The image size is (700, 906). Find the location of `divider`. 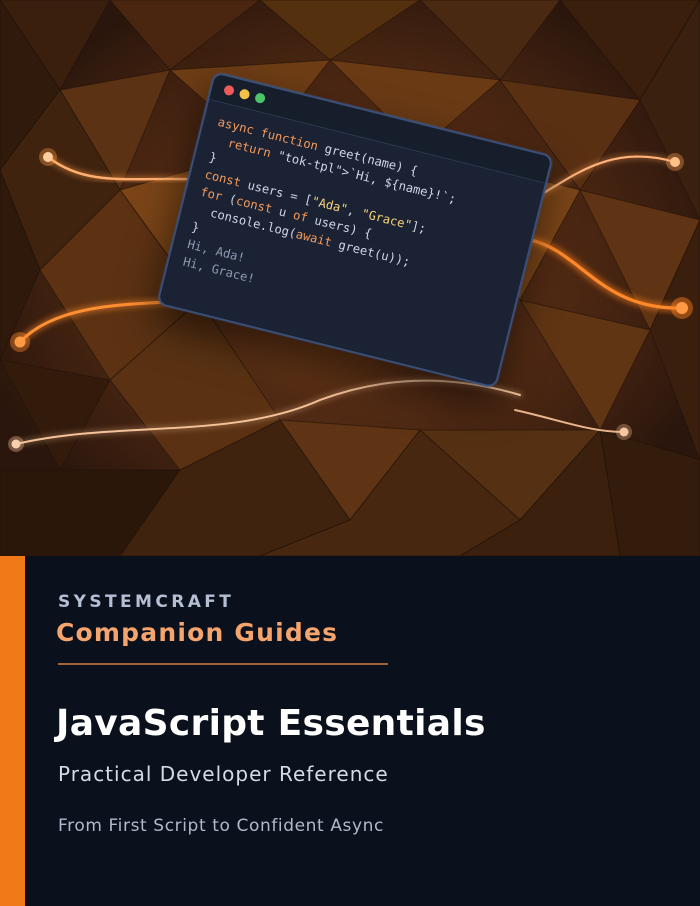

divider is located at coordinates (223, 664).